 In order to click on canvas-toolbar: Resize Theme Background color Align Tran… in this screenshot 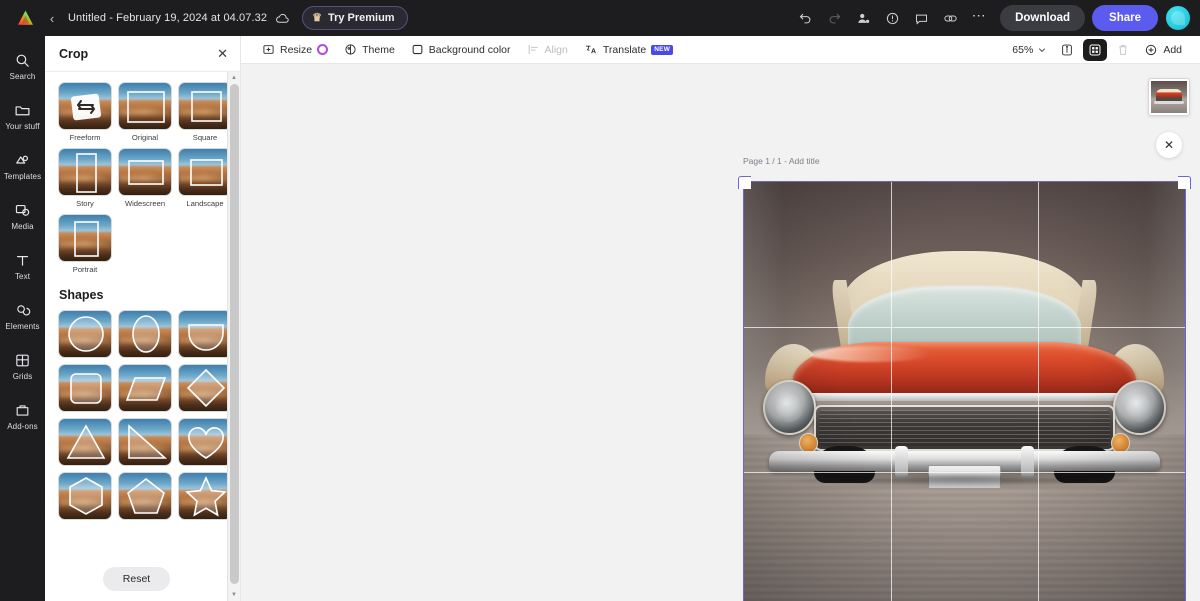, I will do `click(720, 50)`.